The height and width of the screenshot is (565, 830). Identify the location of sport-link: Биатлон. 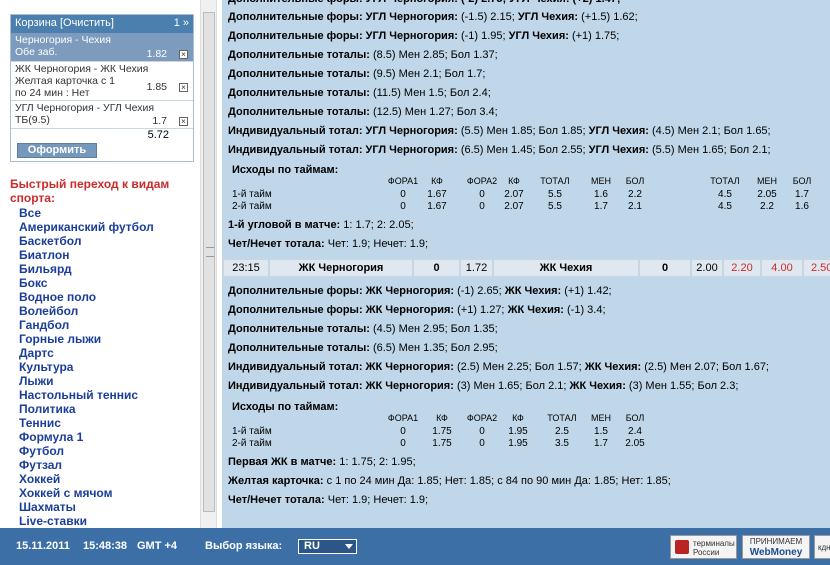
(86, 255).